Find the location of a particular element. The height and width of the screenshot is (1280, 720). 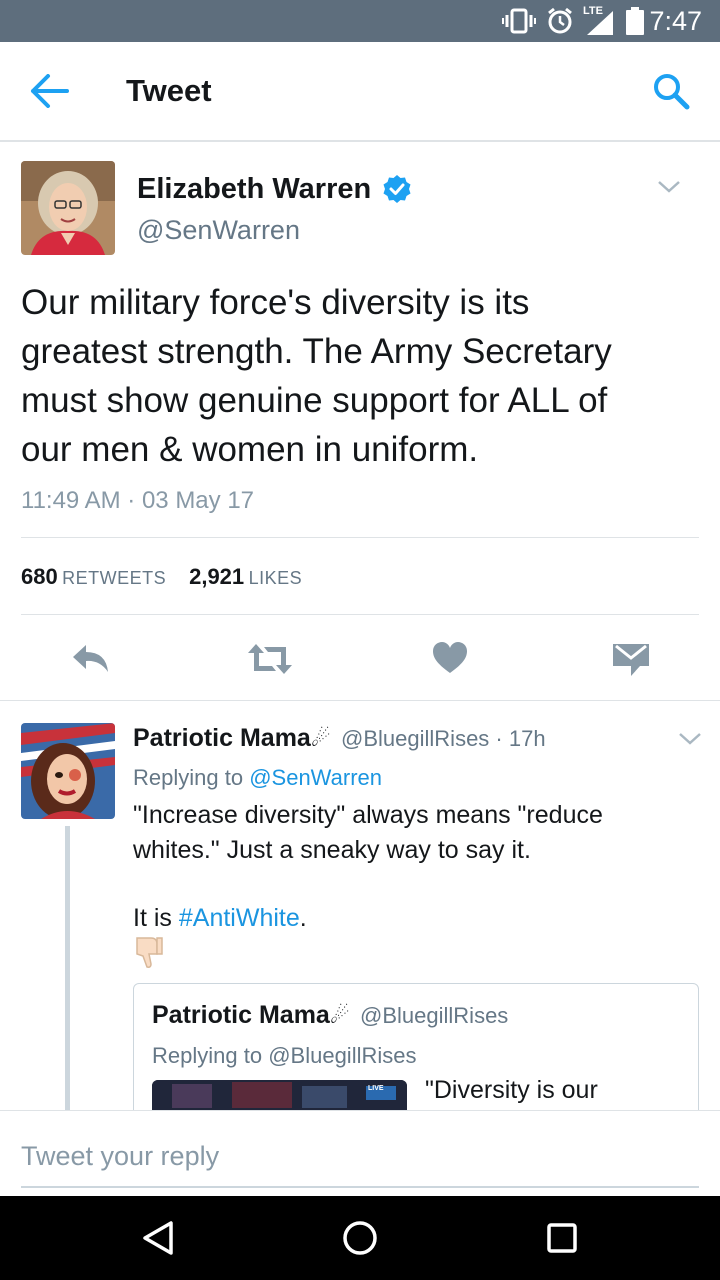

likes-count: 2,921 is located at coordinates (216, 576).